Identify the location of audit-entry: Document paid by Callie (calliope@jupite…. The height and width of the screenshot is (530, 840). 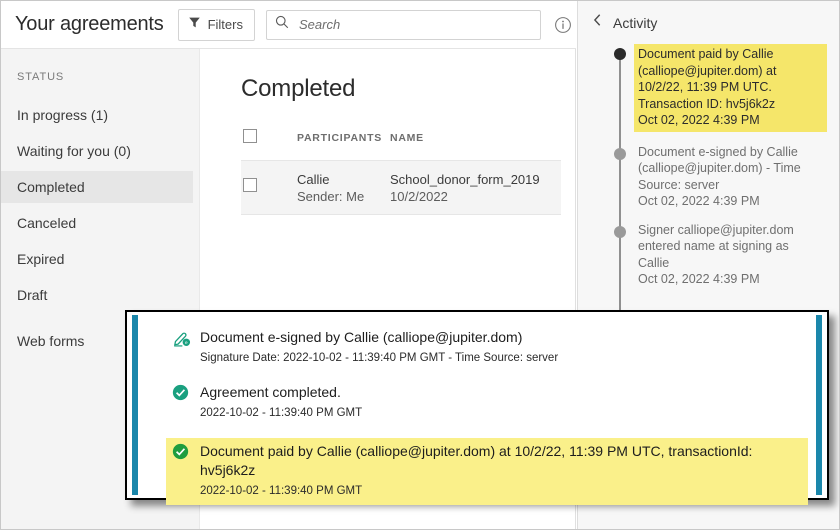
(487, 471).